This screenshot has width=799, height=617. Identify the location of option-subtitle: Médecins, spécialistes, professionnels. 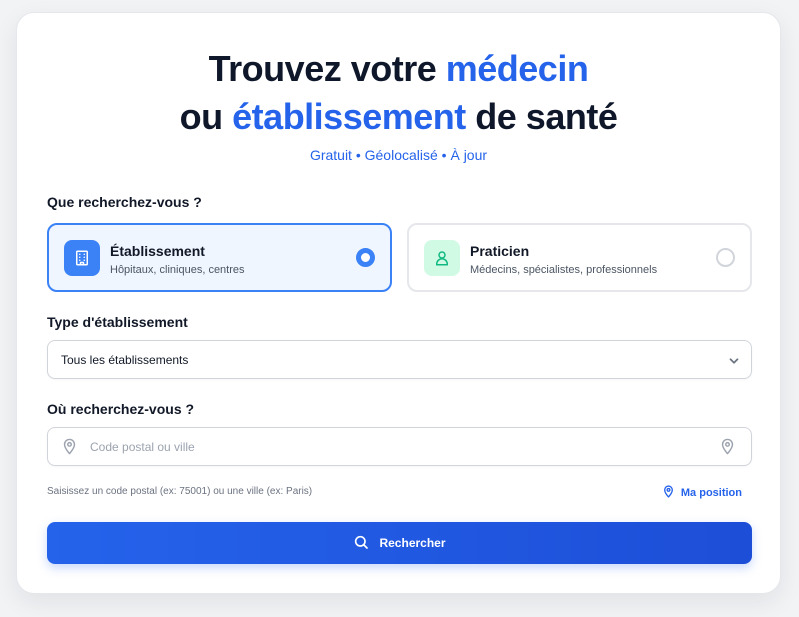
(564, 270).